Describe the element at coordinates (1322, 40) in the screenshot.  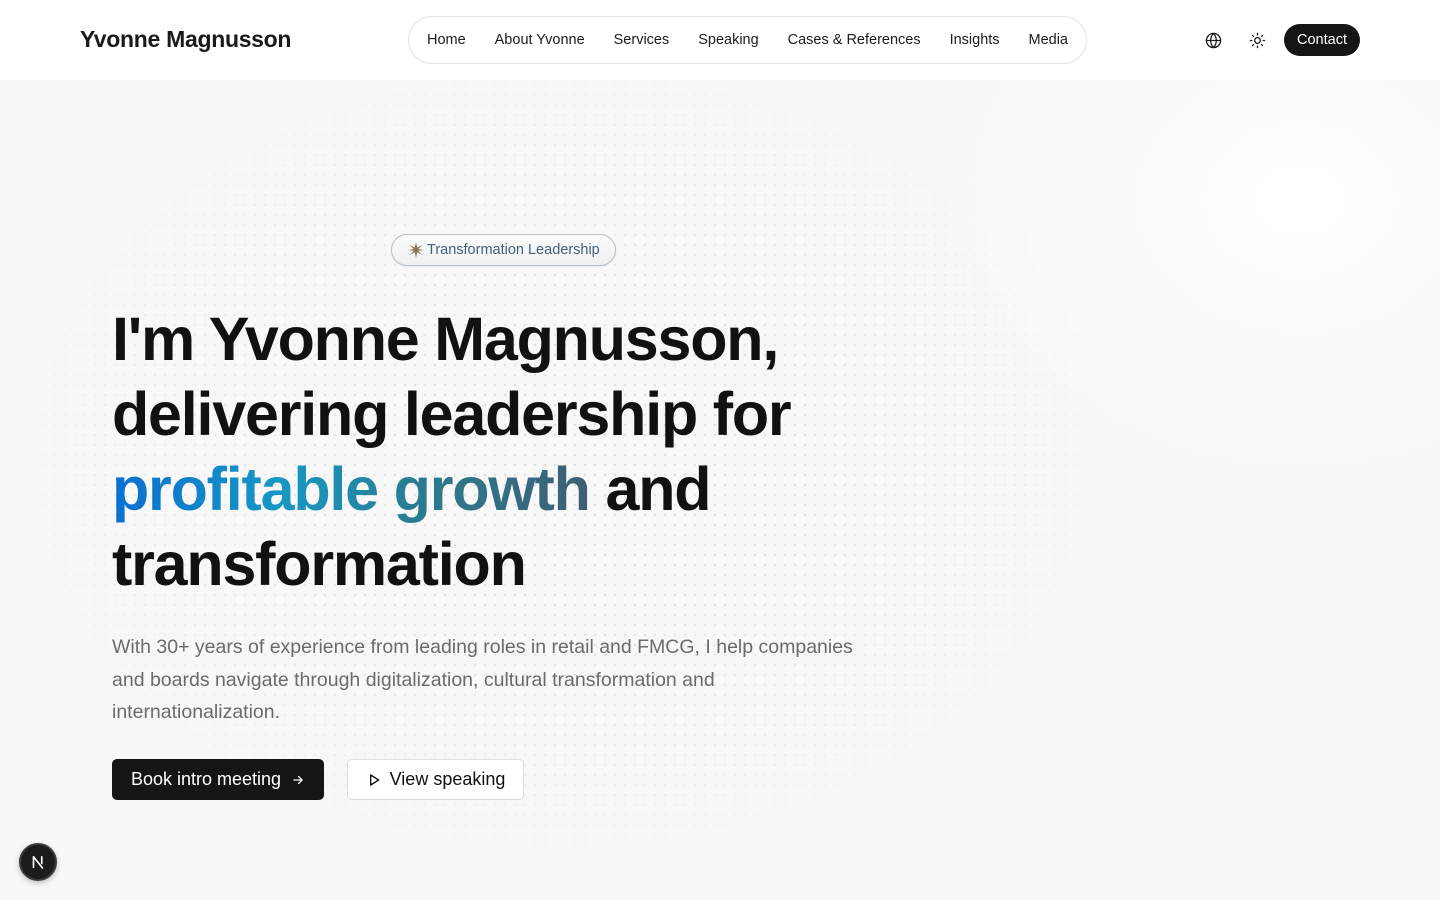
I see `contact-button: Contact` at that location.